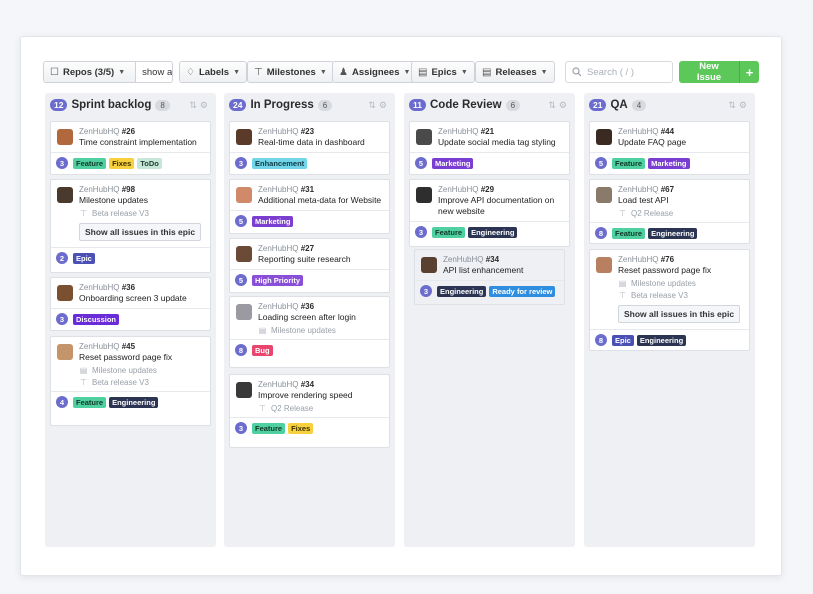  I want to click on issue-number: #31, so click(307, 189).